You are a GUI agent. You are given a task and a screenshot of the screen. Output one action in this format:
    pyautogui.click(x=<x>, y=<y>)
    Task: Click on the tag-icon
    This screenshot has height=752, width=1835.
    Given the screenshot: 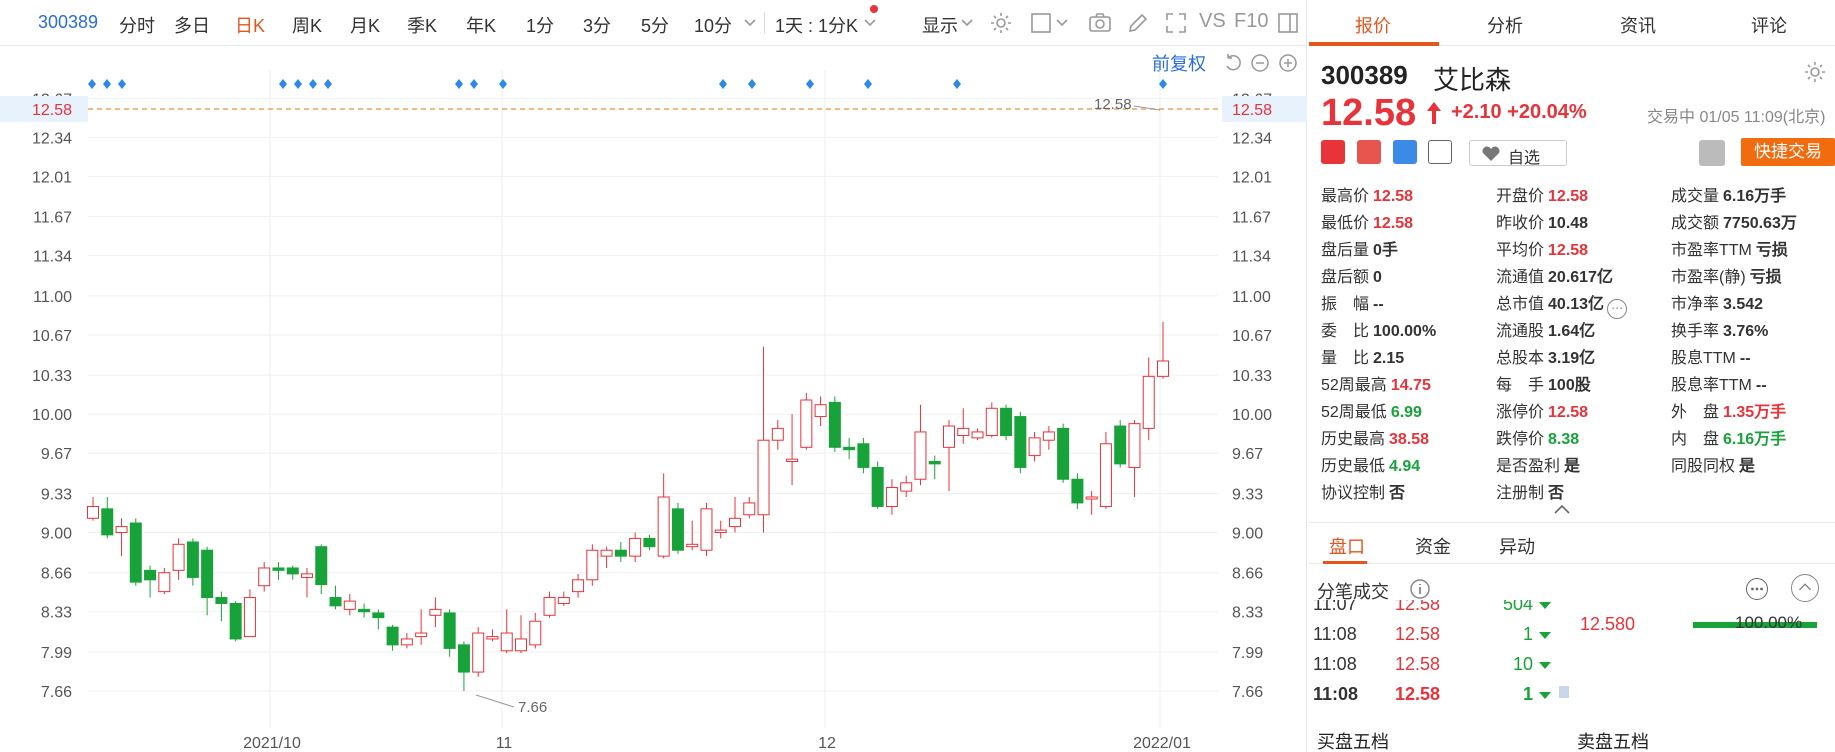 What is the action you would take?
    pyautogui.click(x=1405, y=152)
    